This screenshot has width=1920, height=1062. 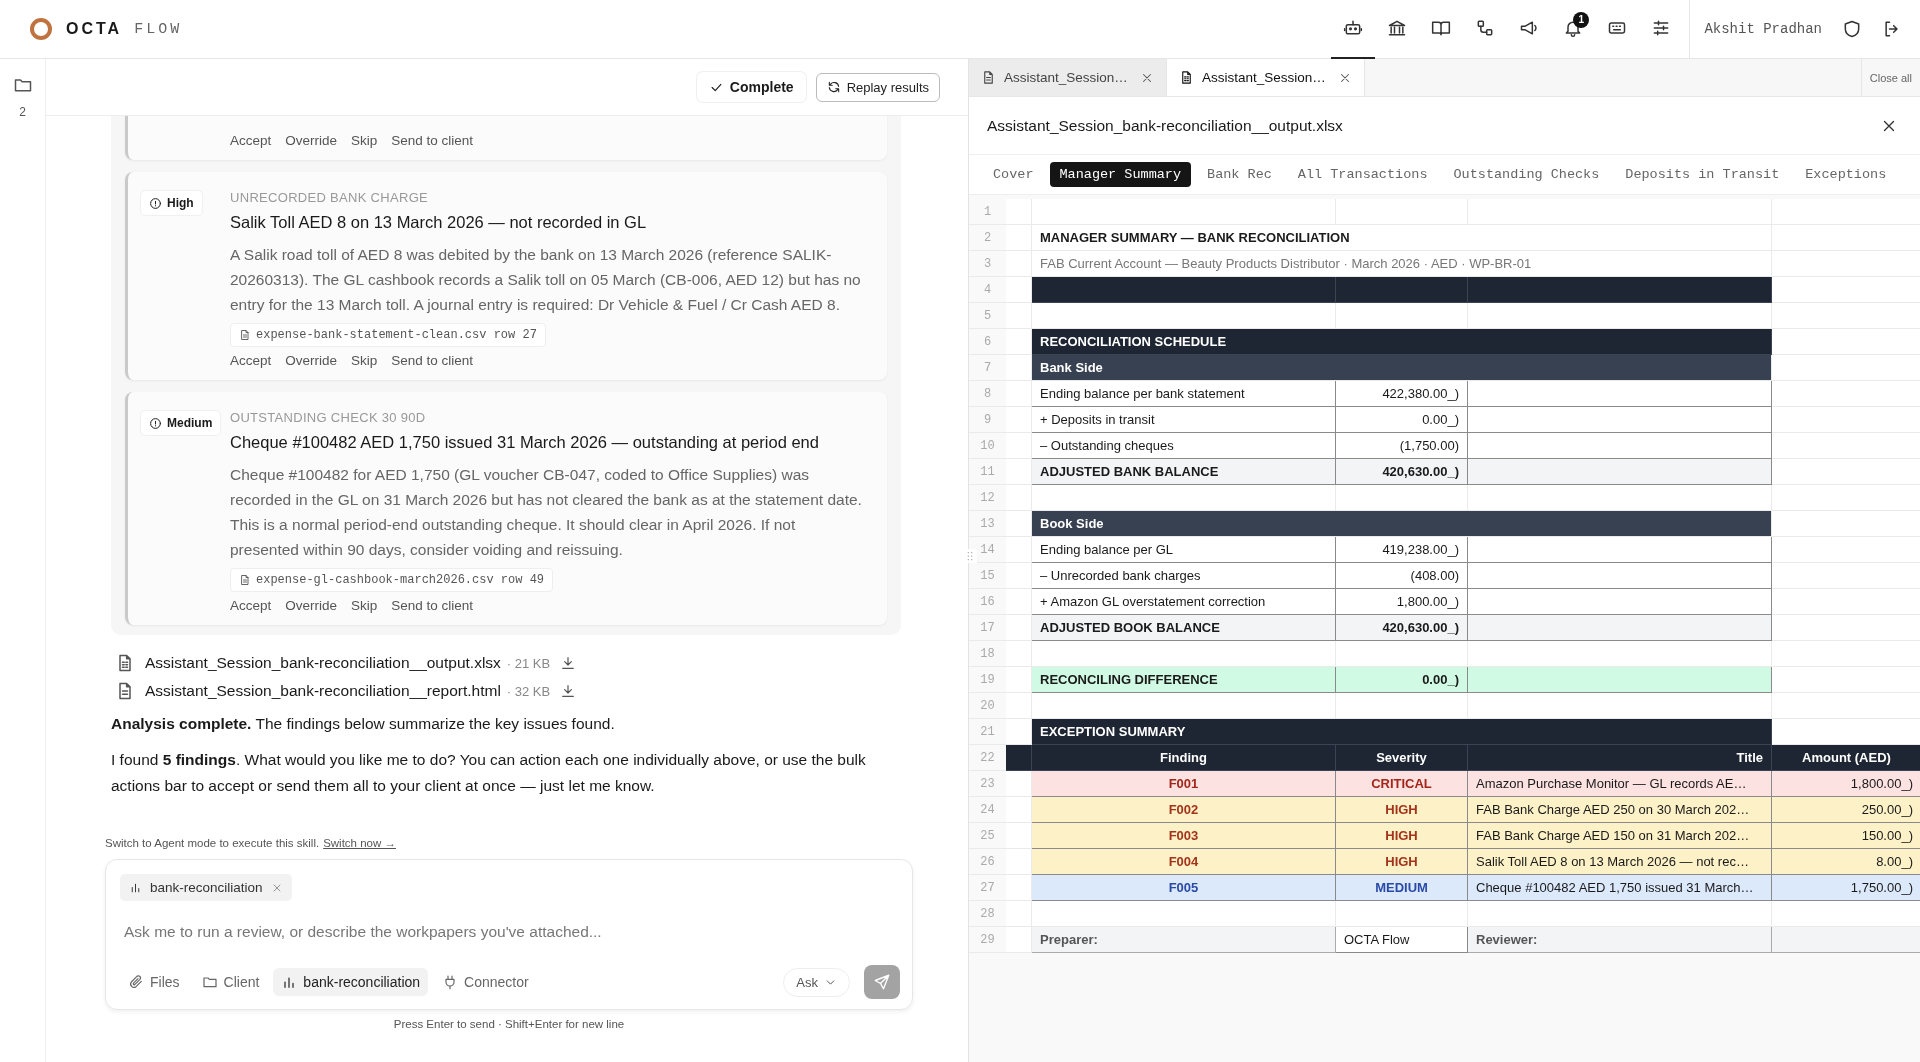 I want to click on send-icon, so click(x=882, y=982).